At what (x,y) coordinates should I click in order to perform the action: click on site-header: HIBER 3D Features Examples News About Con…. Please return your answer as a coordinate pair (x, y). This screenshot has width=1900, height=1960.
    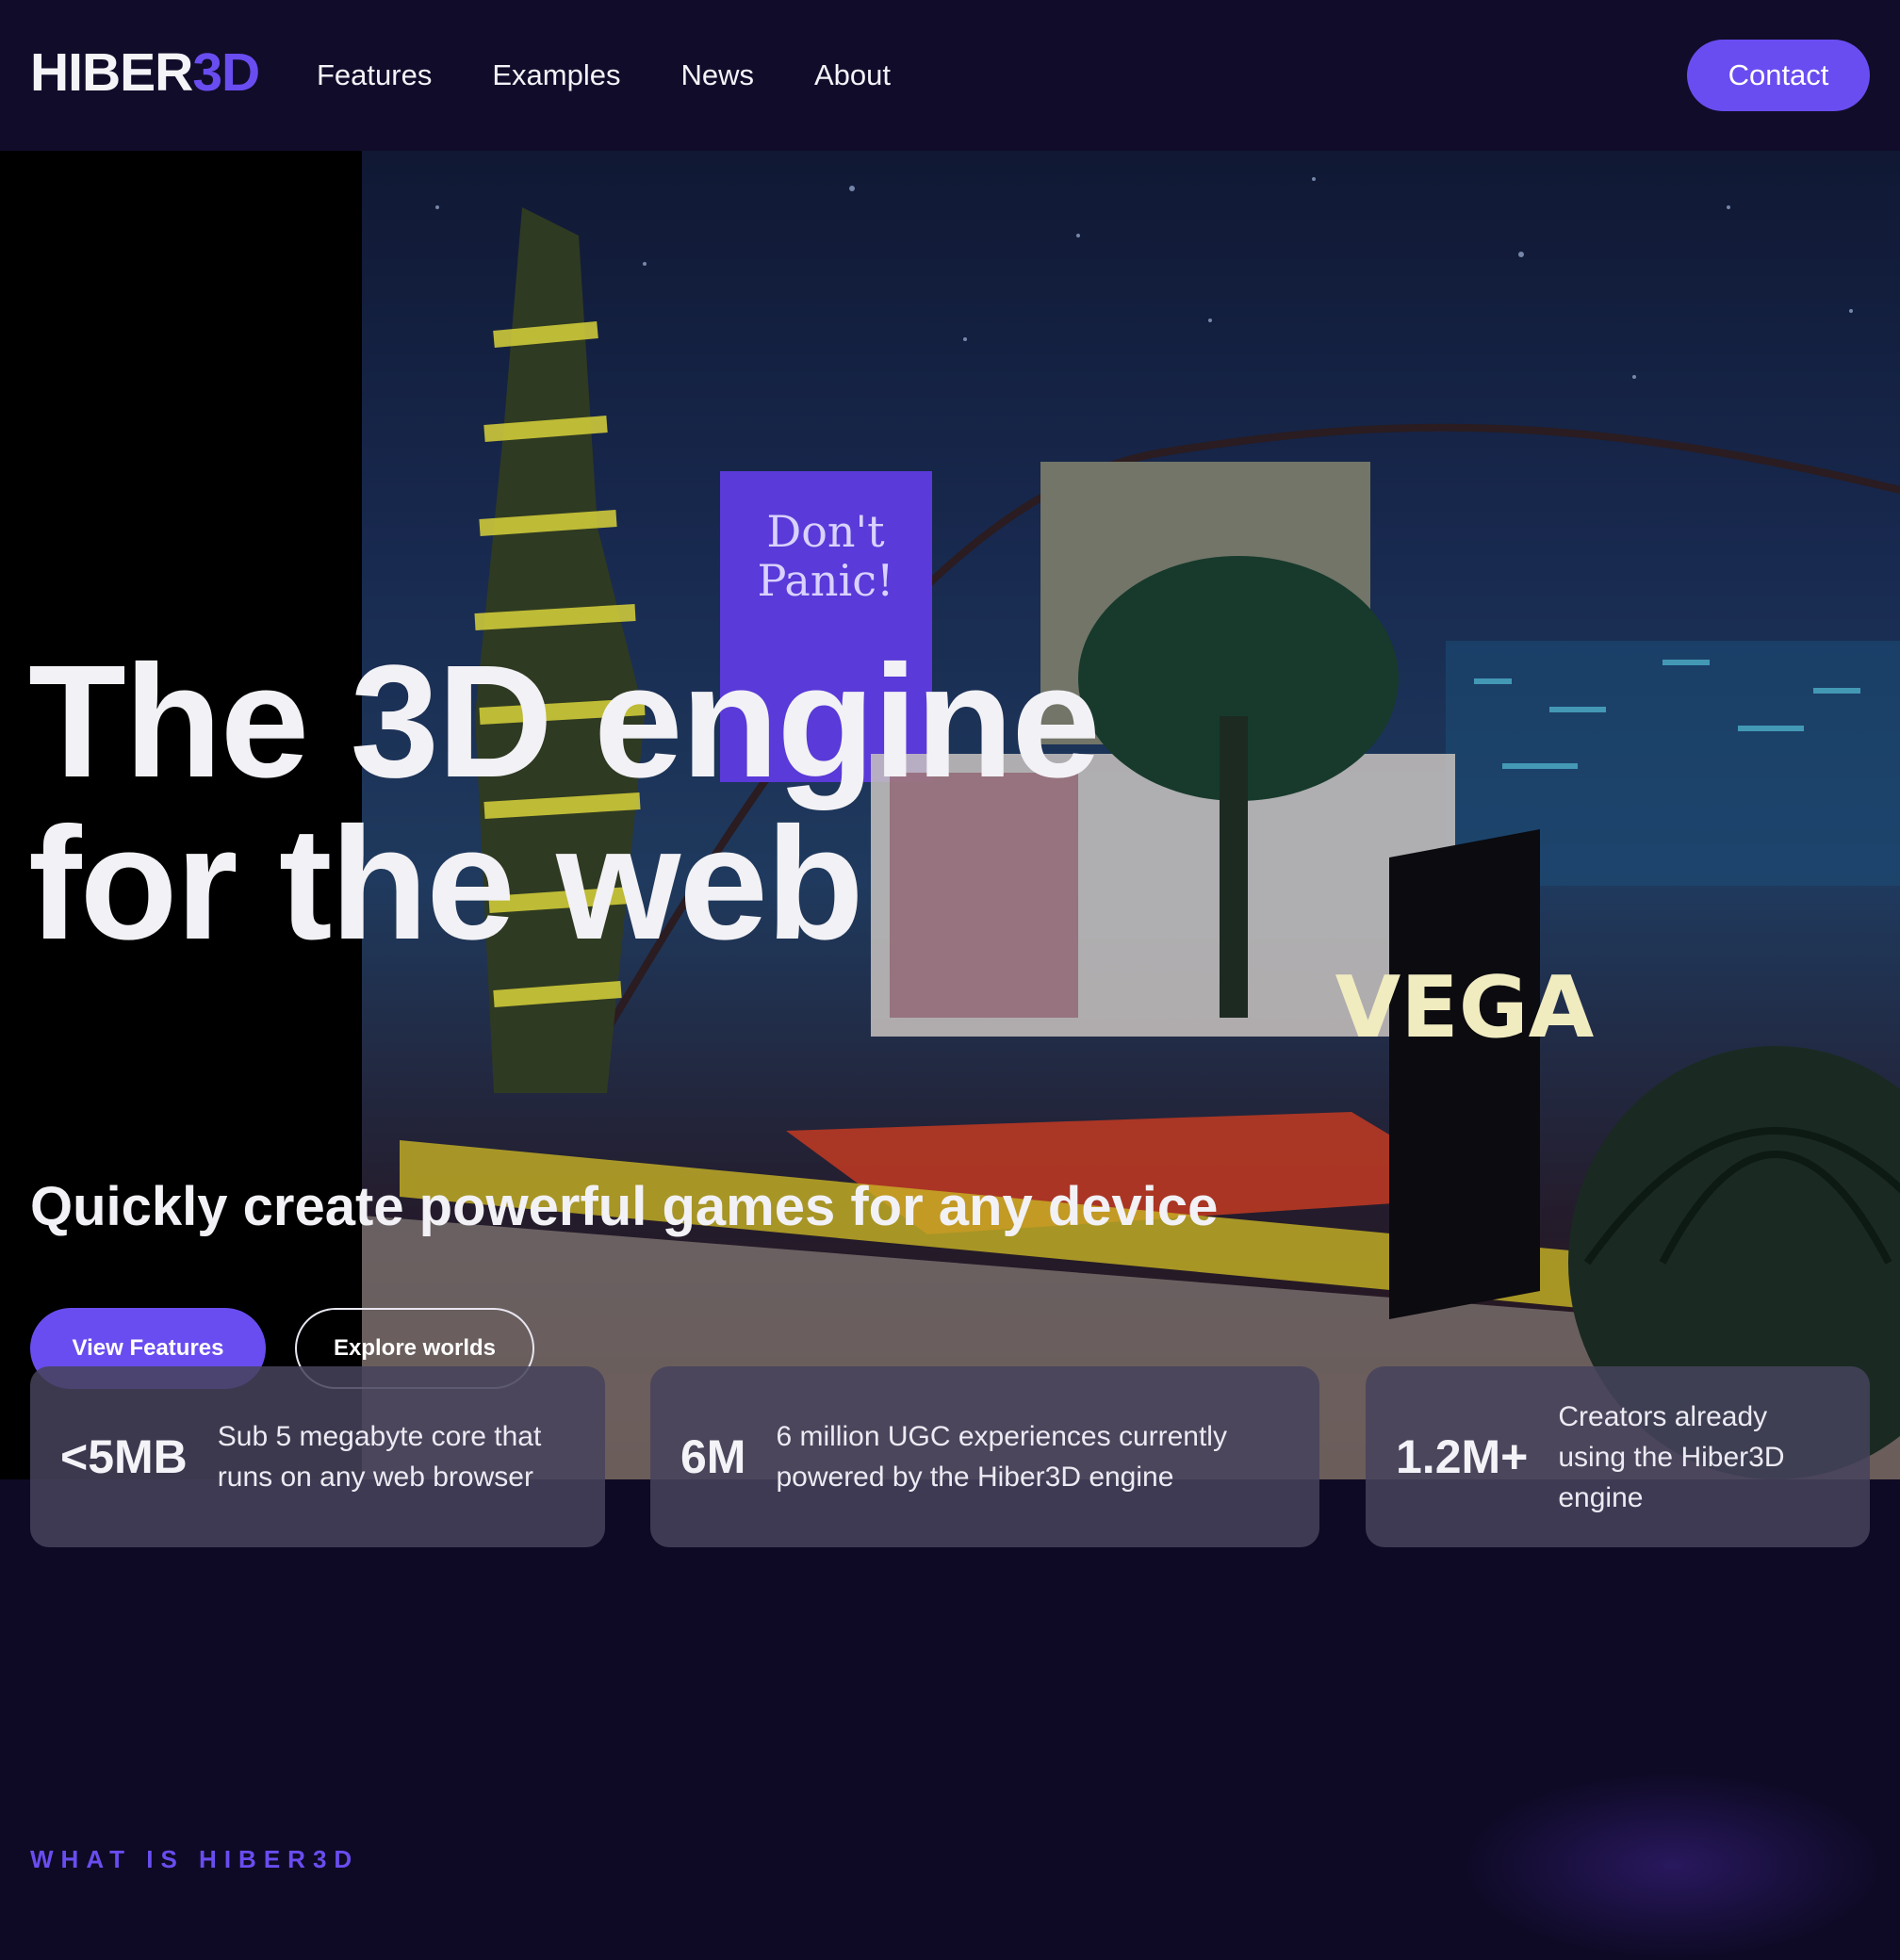
    Looking at the image, I should click on (950, 75).